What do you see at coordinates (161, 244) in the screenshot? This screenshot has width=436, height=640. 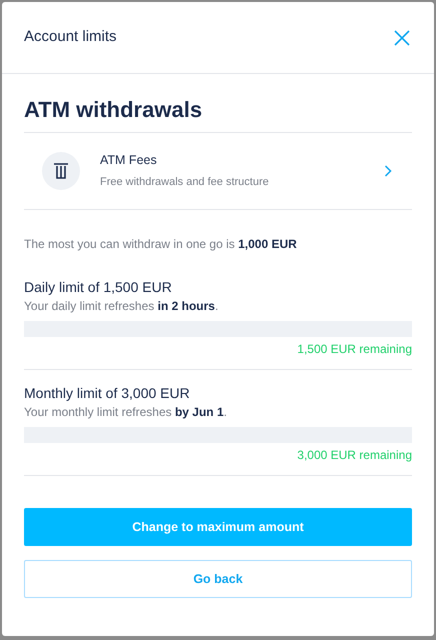 I see `single-withdrawal-note: The most you can withdraw in one go is 1,000 EUR` at bounding box center [161, 244].